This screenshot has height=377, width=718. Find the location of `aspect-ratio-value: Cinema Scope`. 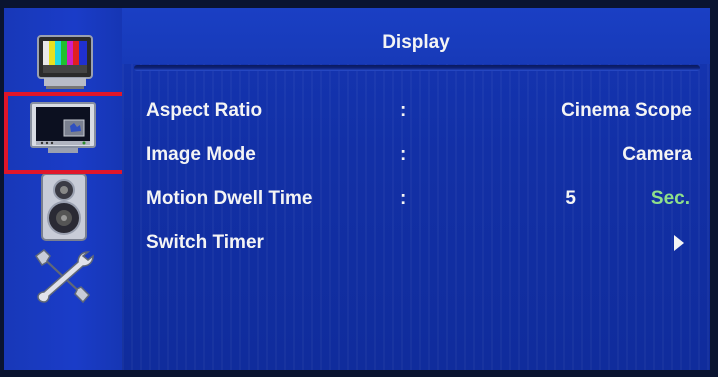

aspect-ratio-value: Cinema Scope is located at coordinates (626, 111).